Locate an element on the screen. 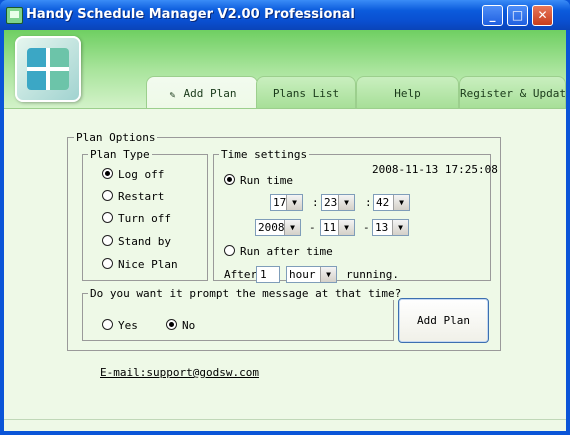 The image size is (570, 435). tab-help: Help is located at coordinates (407, 92).